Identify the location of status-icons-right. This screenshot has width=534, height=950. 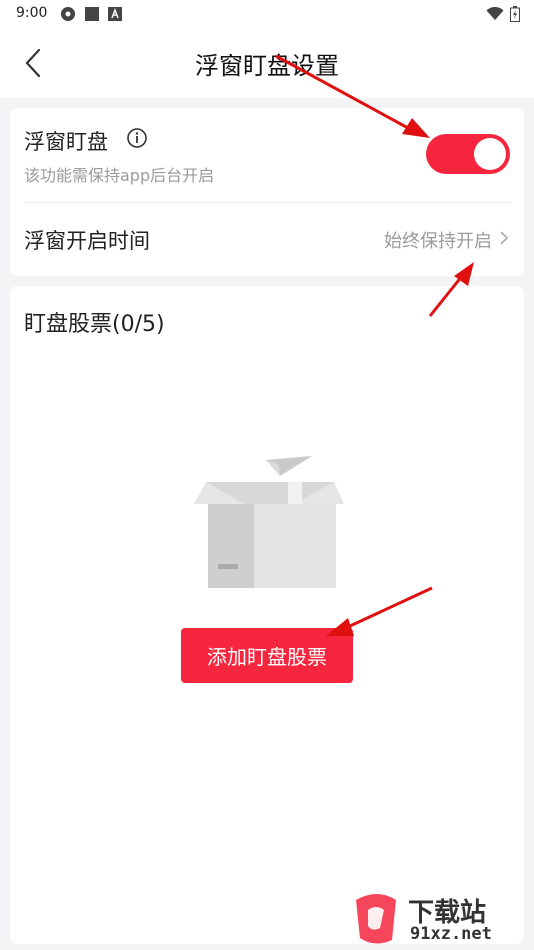
(503, 14).